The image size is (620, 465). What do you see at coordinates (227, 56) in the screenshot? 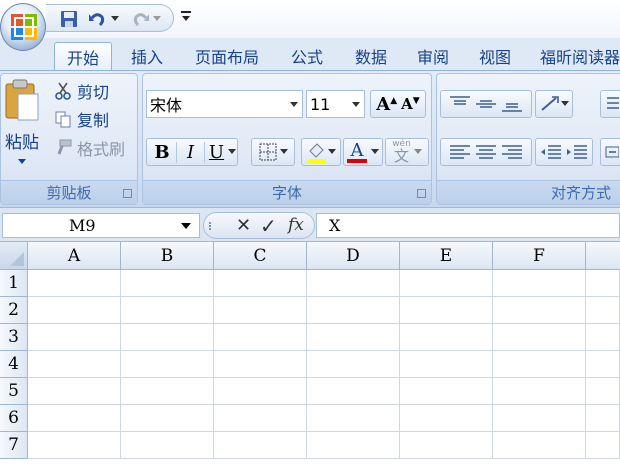
I see `tab-page-layout: 页面布局` at bounding box center [227, 56].